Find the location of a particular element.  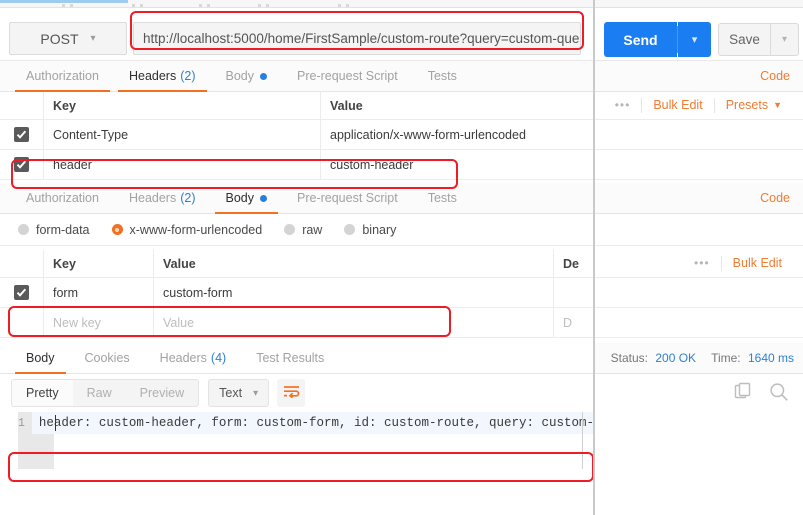

radio-raw: raw is located at coordinates (303, 230).